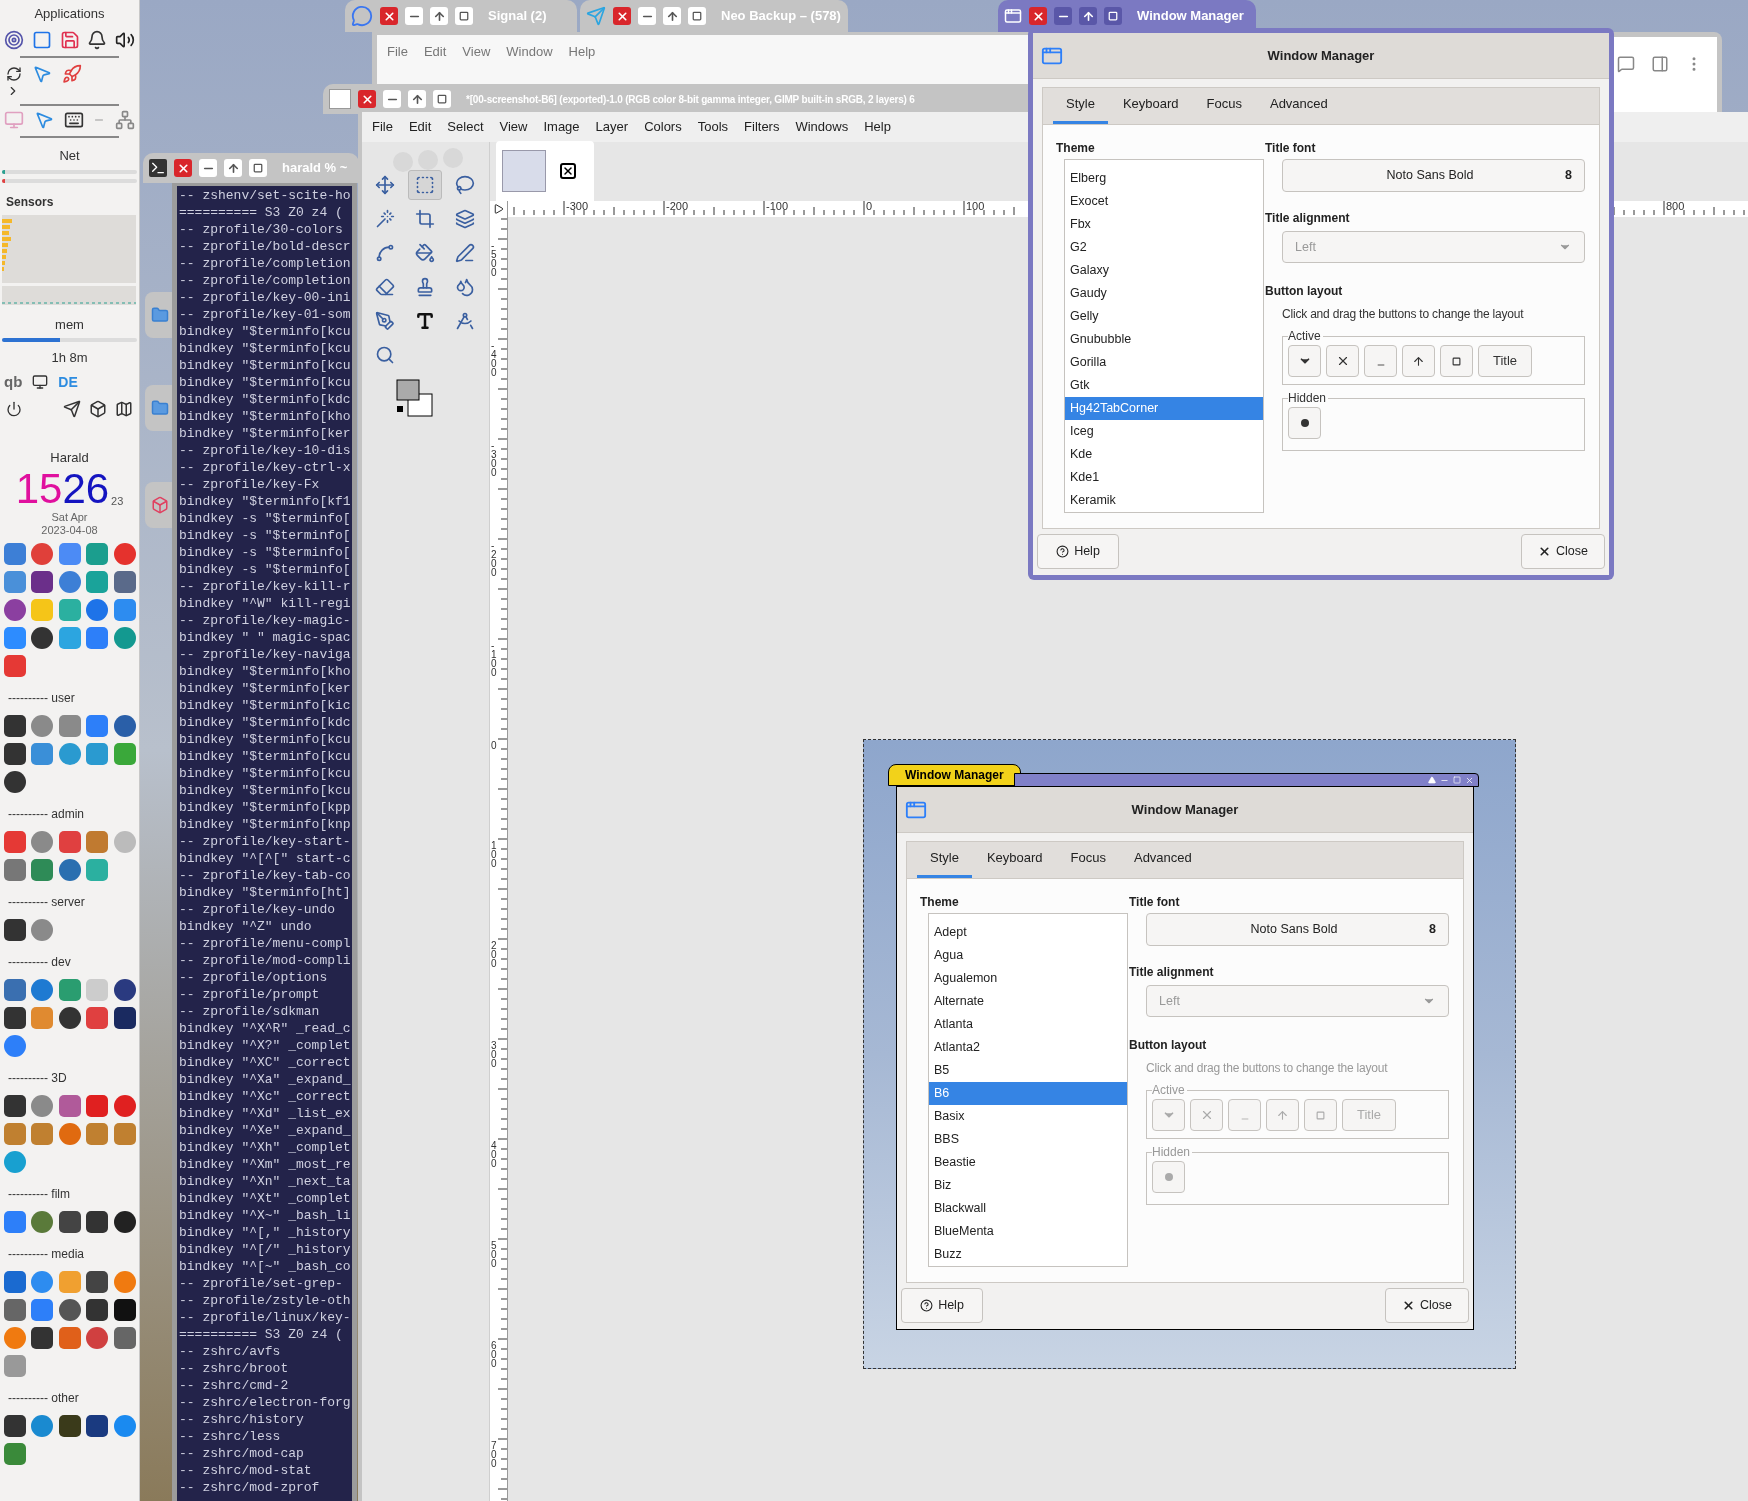 This screenshot has width=1748, height=1501. Describe the element at coordinates (39, 1194) in the screenshot. I see `section-label: ---------- film` at that location.